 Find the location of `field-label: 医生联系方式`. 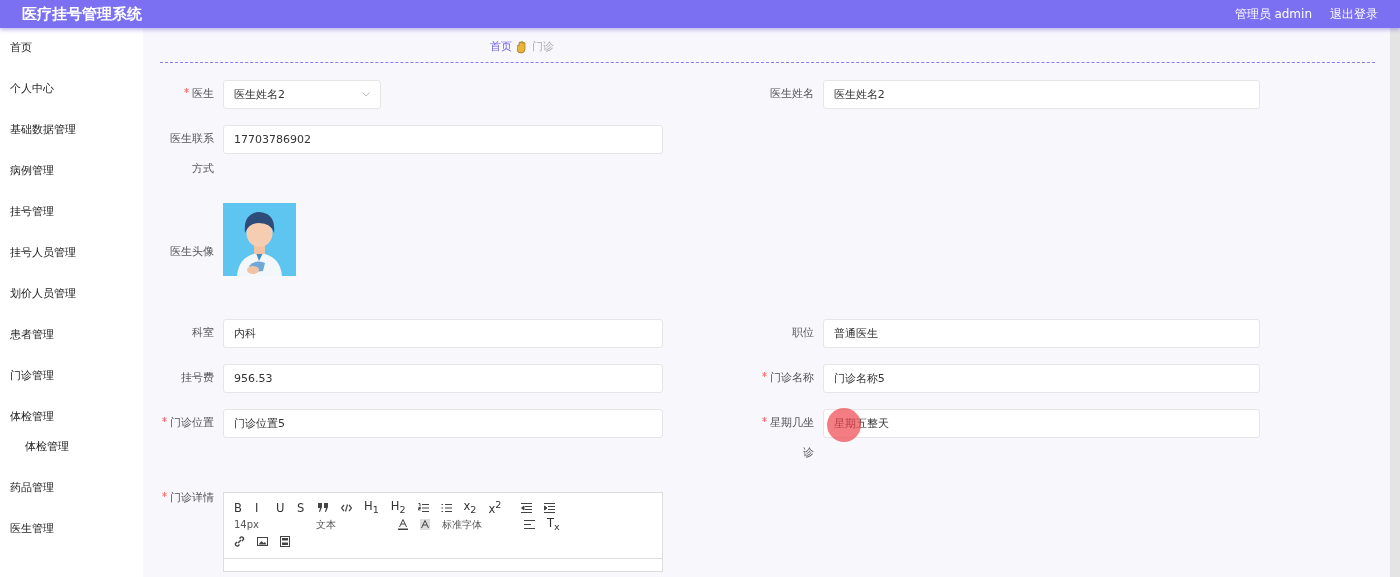

field-label: 医生联系方式 is located at coordinates (192, 154).